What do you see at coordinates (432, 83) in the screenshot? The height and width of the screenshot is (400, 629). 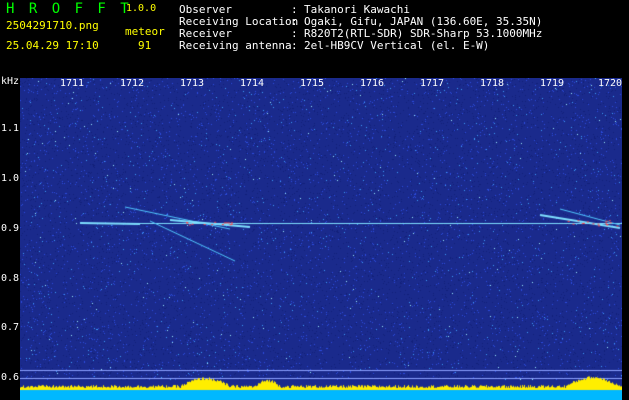 I see `x-tick-label: 1717` at bounding box center [432, 83].